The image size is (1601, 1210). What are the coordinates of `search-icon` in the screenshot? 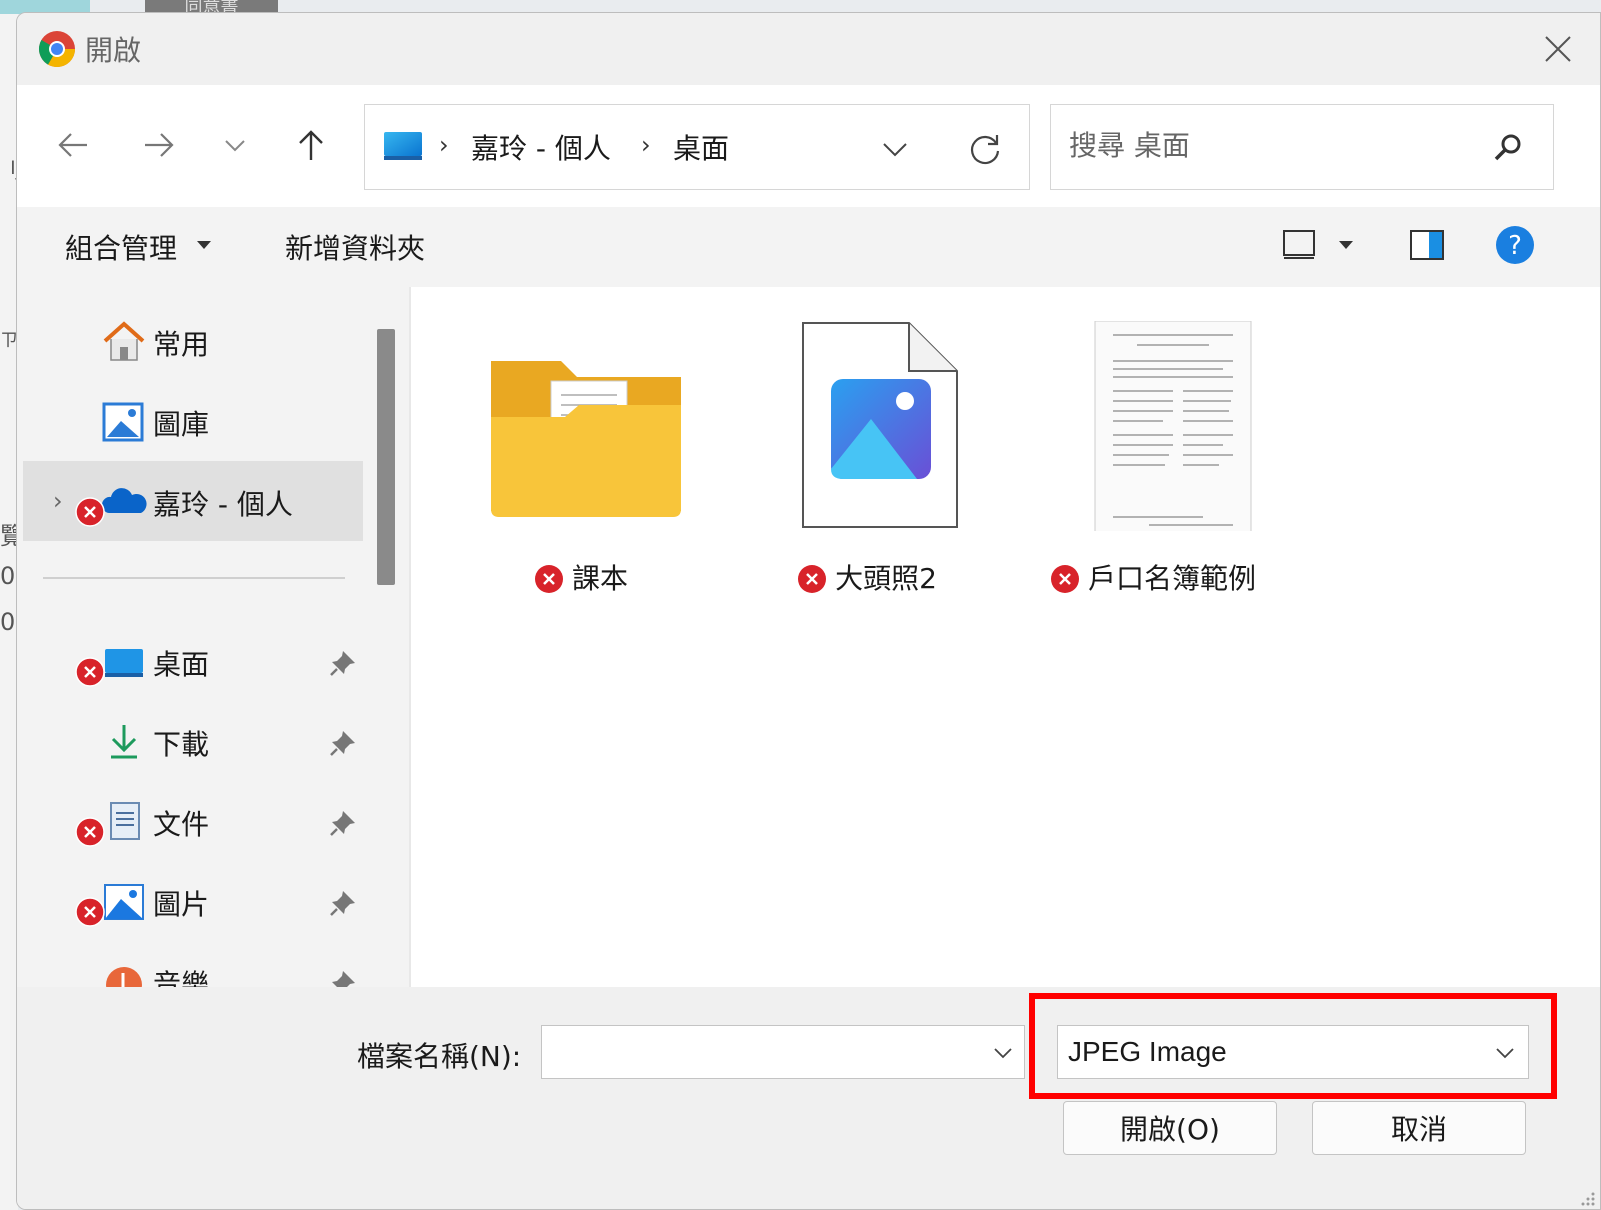 It's located at (1508, 148).